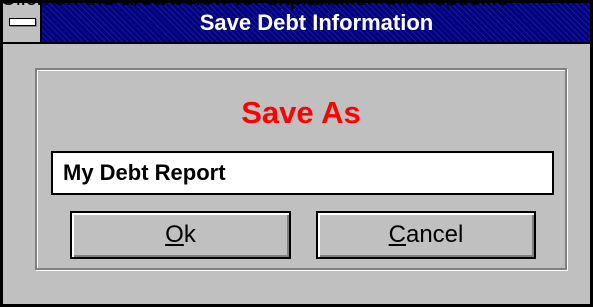 Image resolution: width=593 pixels, height=307 pixels. Describe the element at coordinates (189, 234) in the screenshot. I see `ok-label-rest: k` at that location.